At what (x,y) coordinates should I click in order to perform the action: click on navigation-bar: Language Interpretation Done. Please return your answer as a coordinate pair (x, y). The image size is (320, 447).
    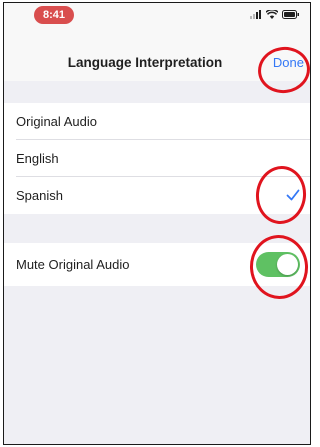
    Looking at the image, I should click on (157, 53).